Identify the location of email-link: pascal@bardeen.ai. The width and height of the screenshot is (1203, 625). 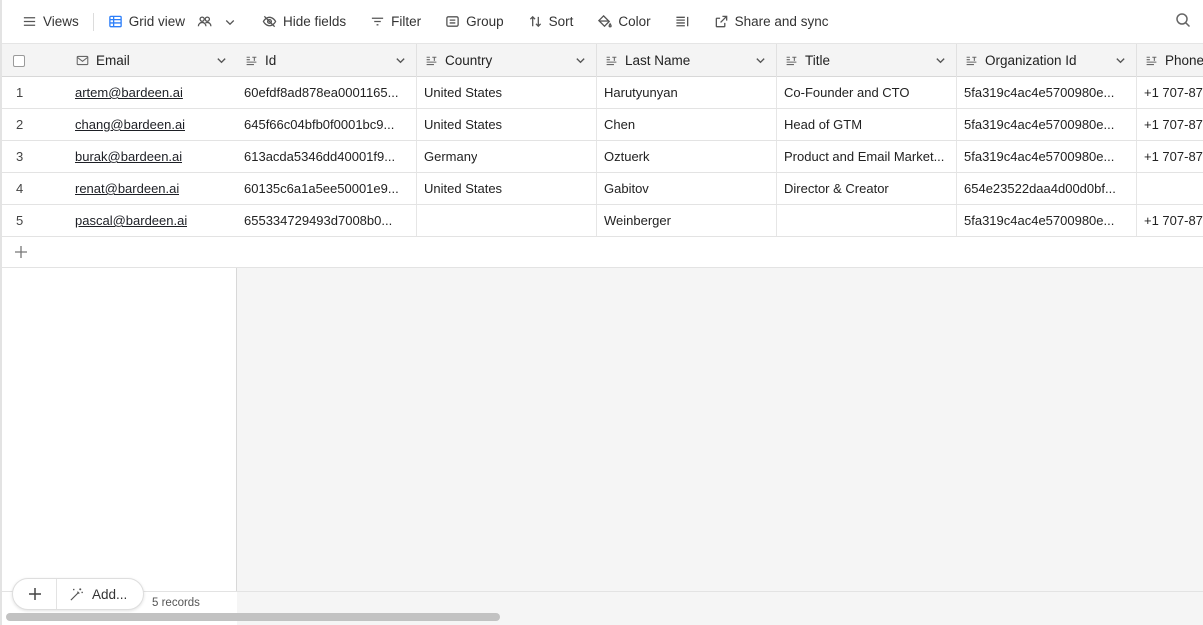
(131, 220).